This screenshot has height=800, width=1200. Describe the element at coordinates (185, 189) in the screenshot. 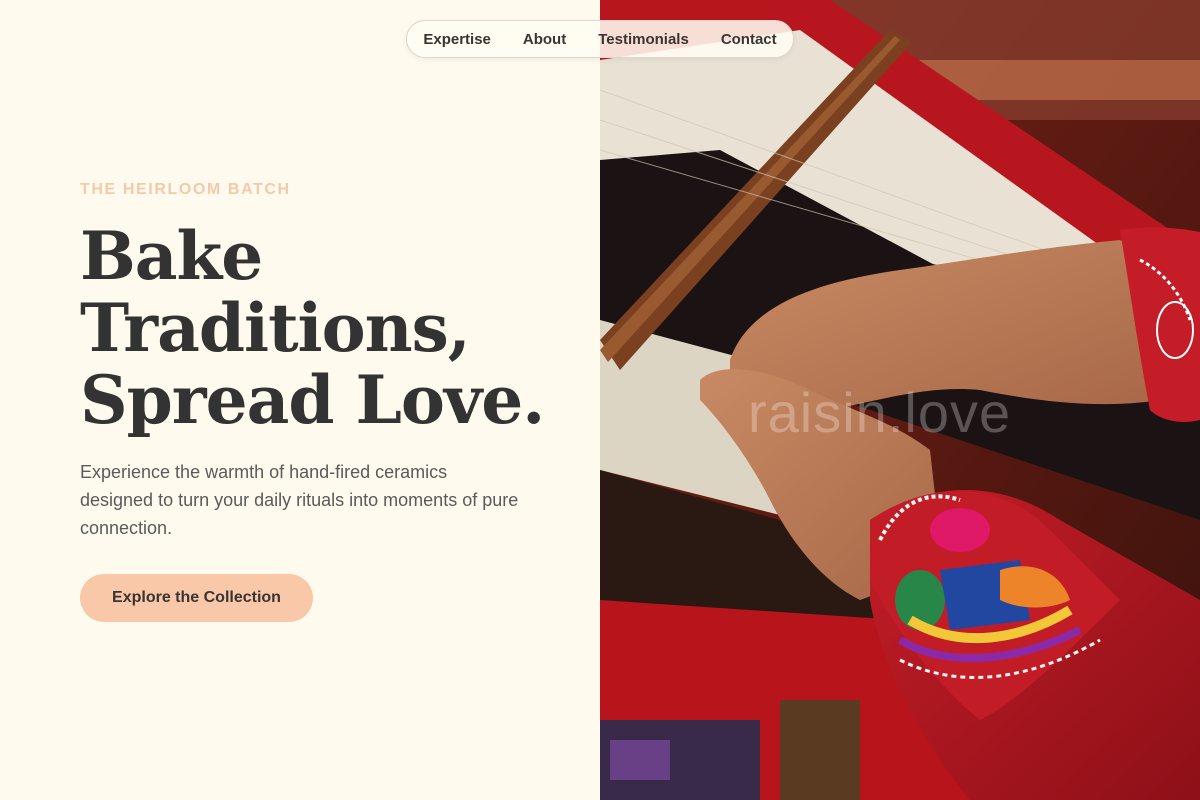

I see `hero-eyebrow: THE HEIRLOOM BATCH` at that location.